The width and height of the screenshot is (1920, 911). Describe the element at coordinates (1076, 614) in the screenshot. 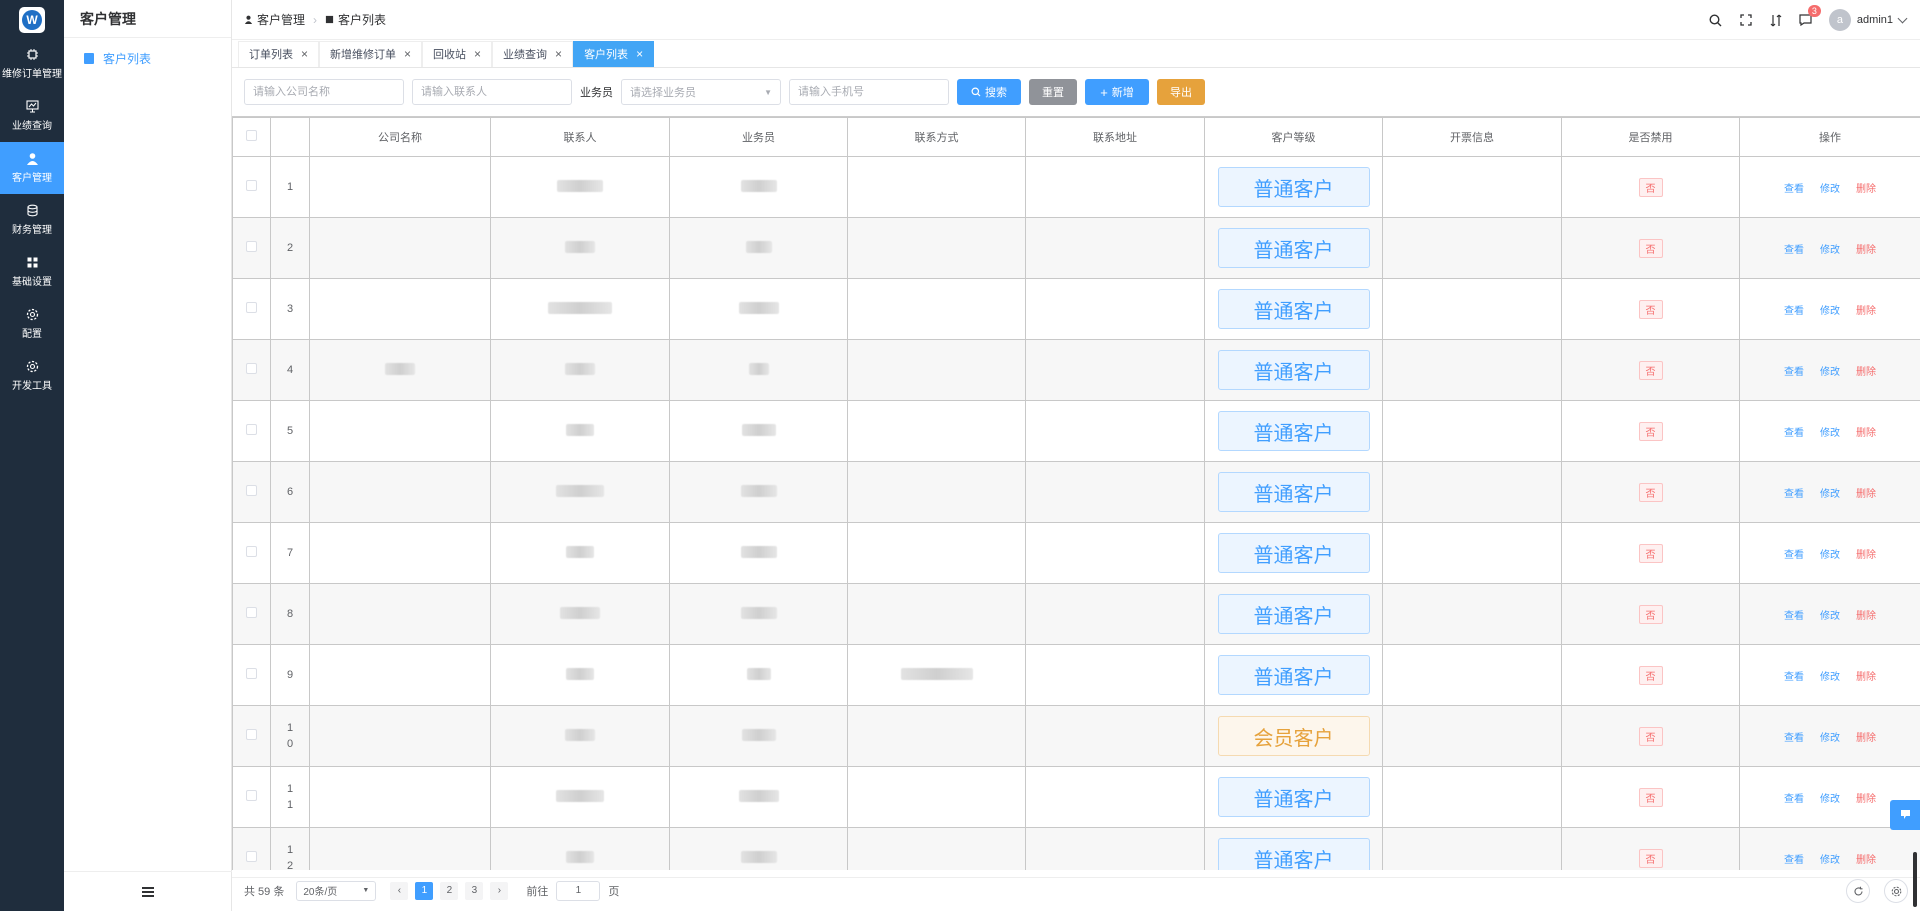

I see `table-row: 8 普通客户 否 查看 修改 删除` at that location.